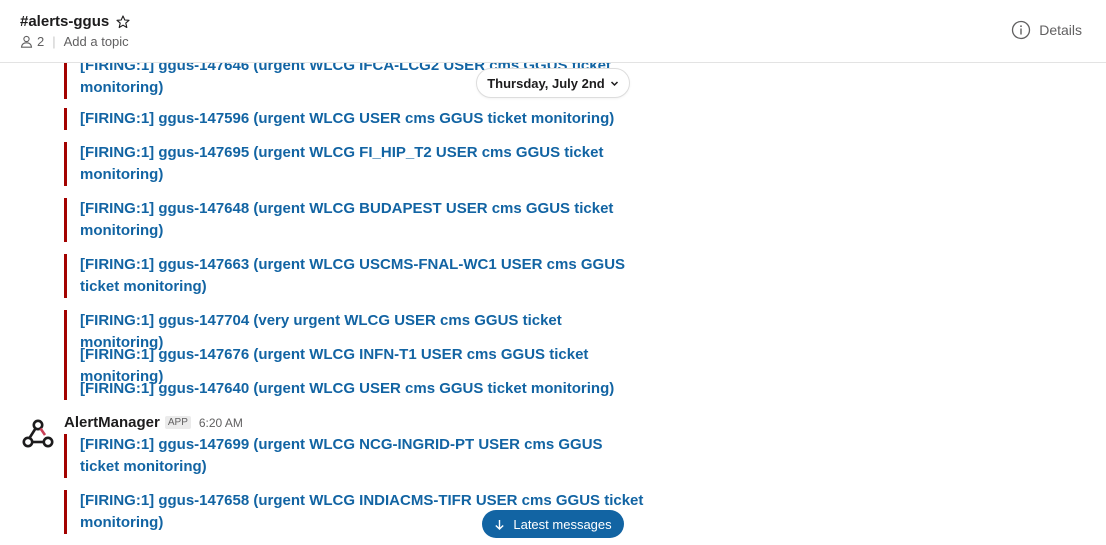 This screenshot has width=1106, height=545. I want to click on member-count: 2, so click(40, 41).